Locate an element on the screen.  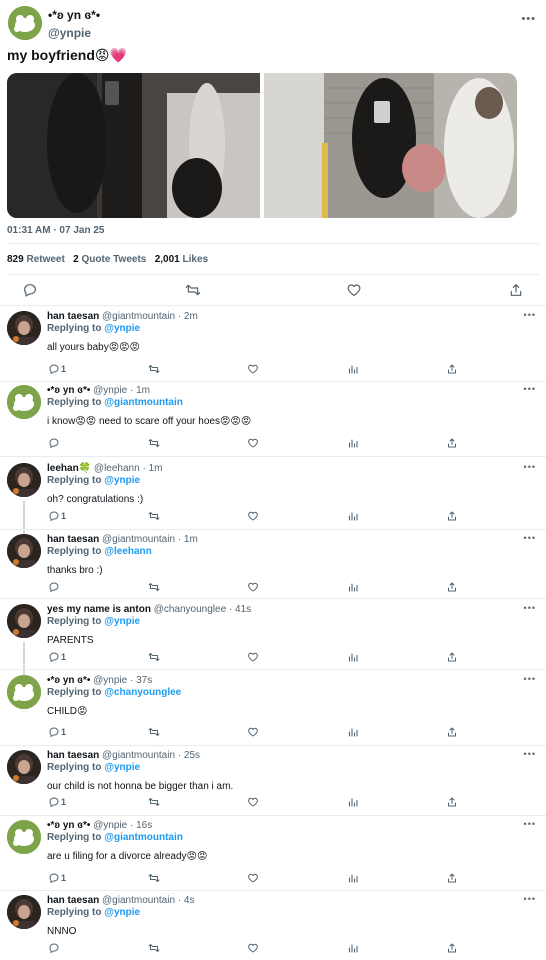
author-avatar is located at coordinates (25, 23).